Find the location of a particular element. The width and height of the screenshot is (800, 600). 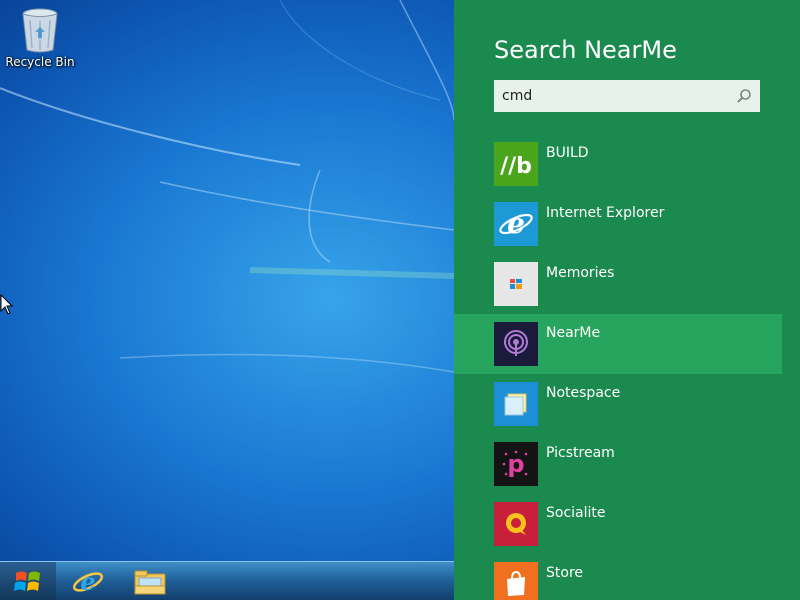

notespace-app-icon is located at coordinates (516, 404).